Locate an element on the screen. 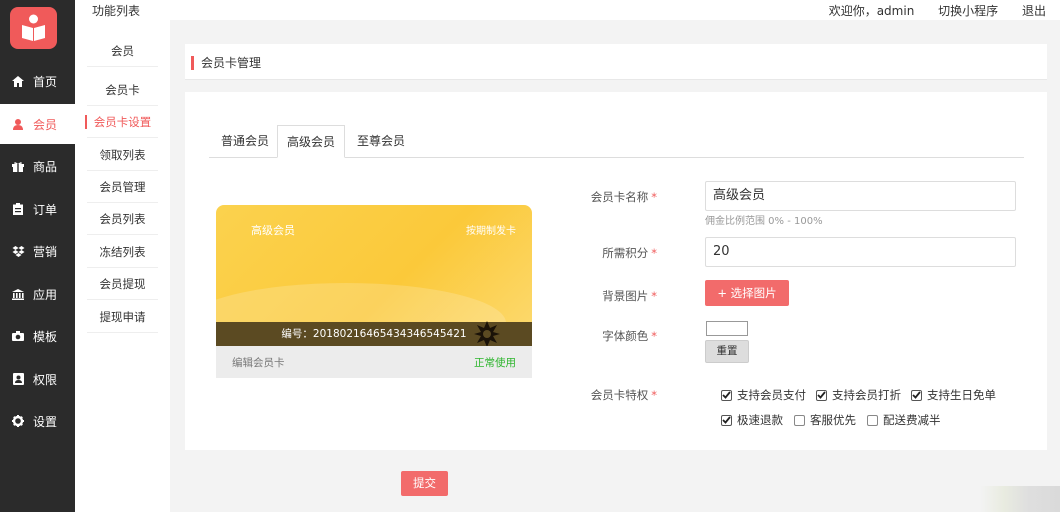  nav-item-label: 设置 is located at coordinates (45, 421).